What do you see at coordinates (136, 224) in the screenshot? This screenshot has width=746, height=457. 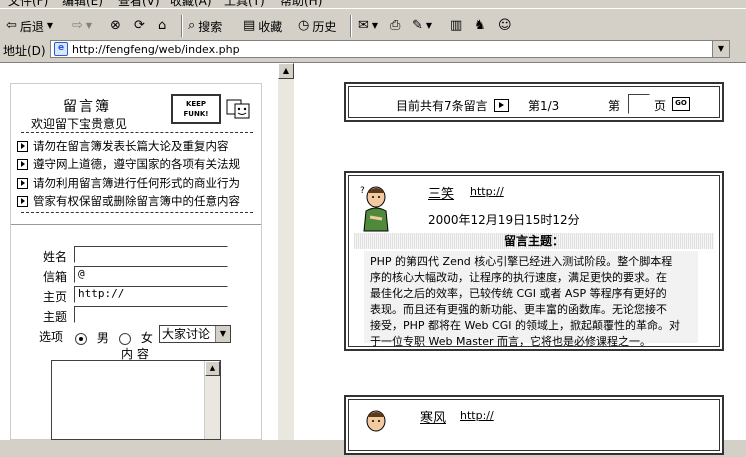 I see `section-divider` at bounding box center [136, 224].